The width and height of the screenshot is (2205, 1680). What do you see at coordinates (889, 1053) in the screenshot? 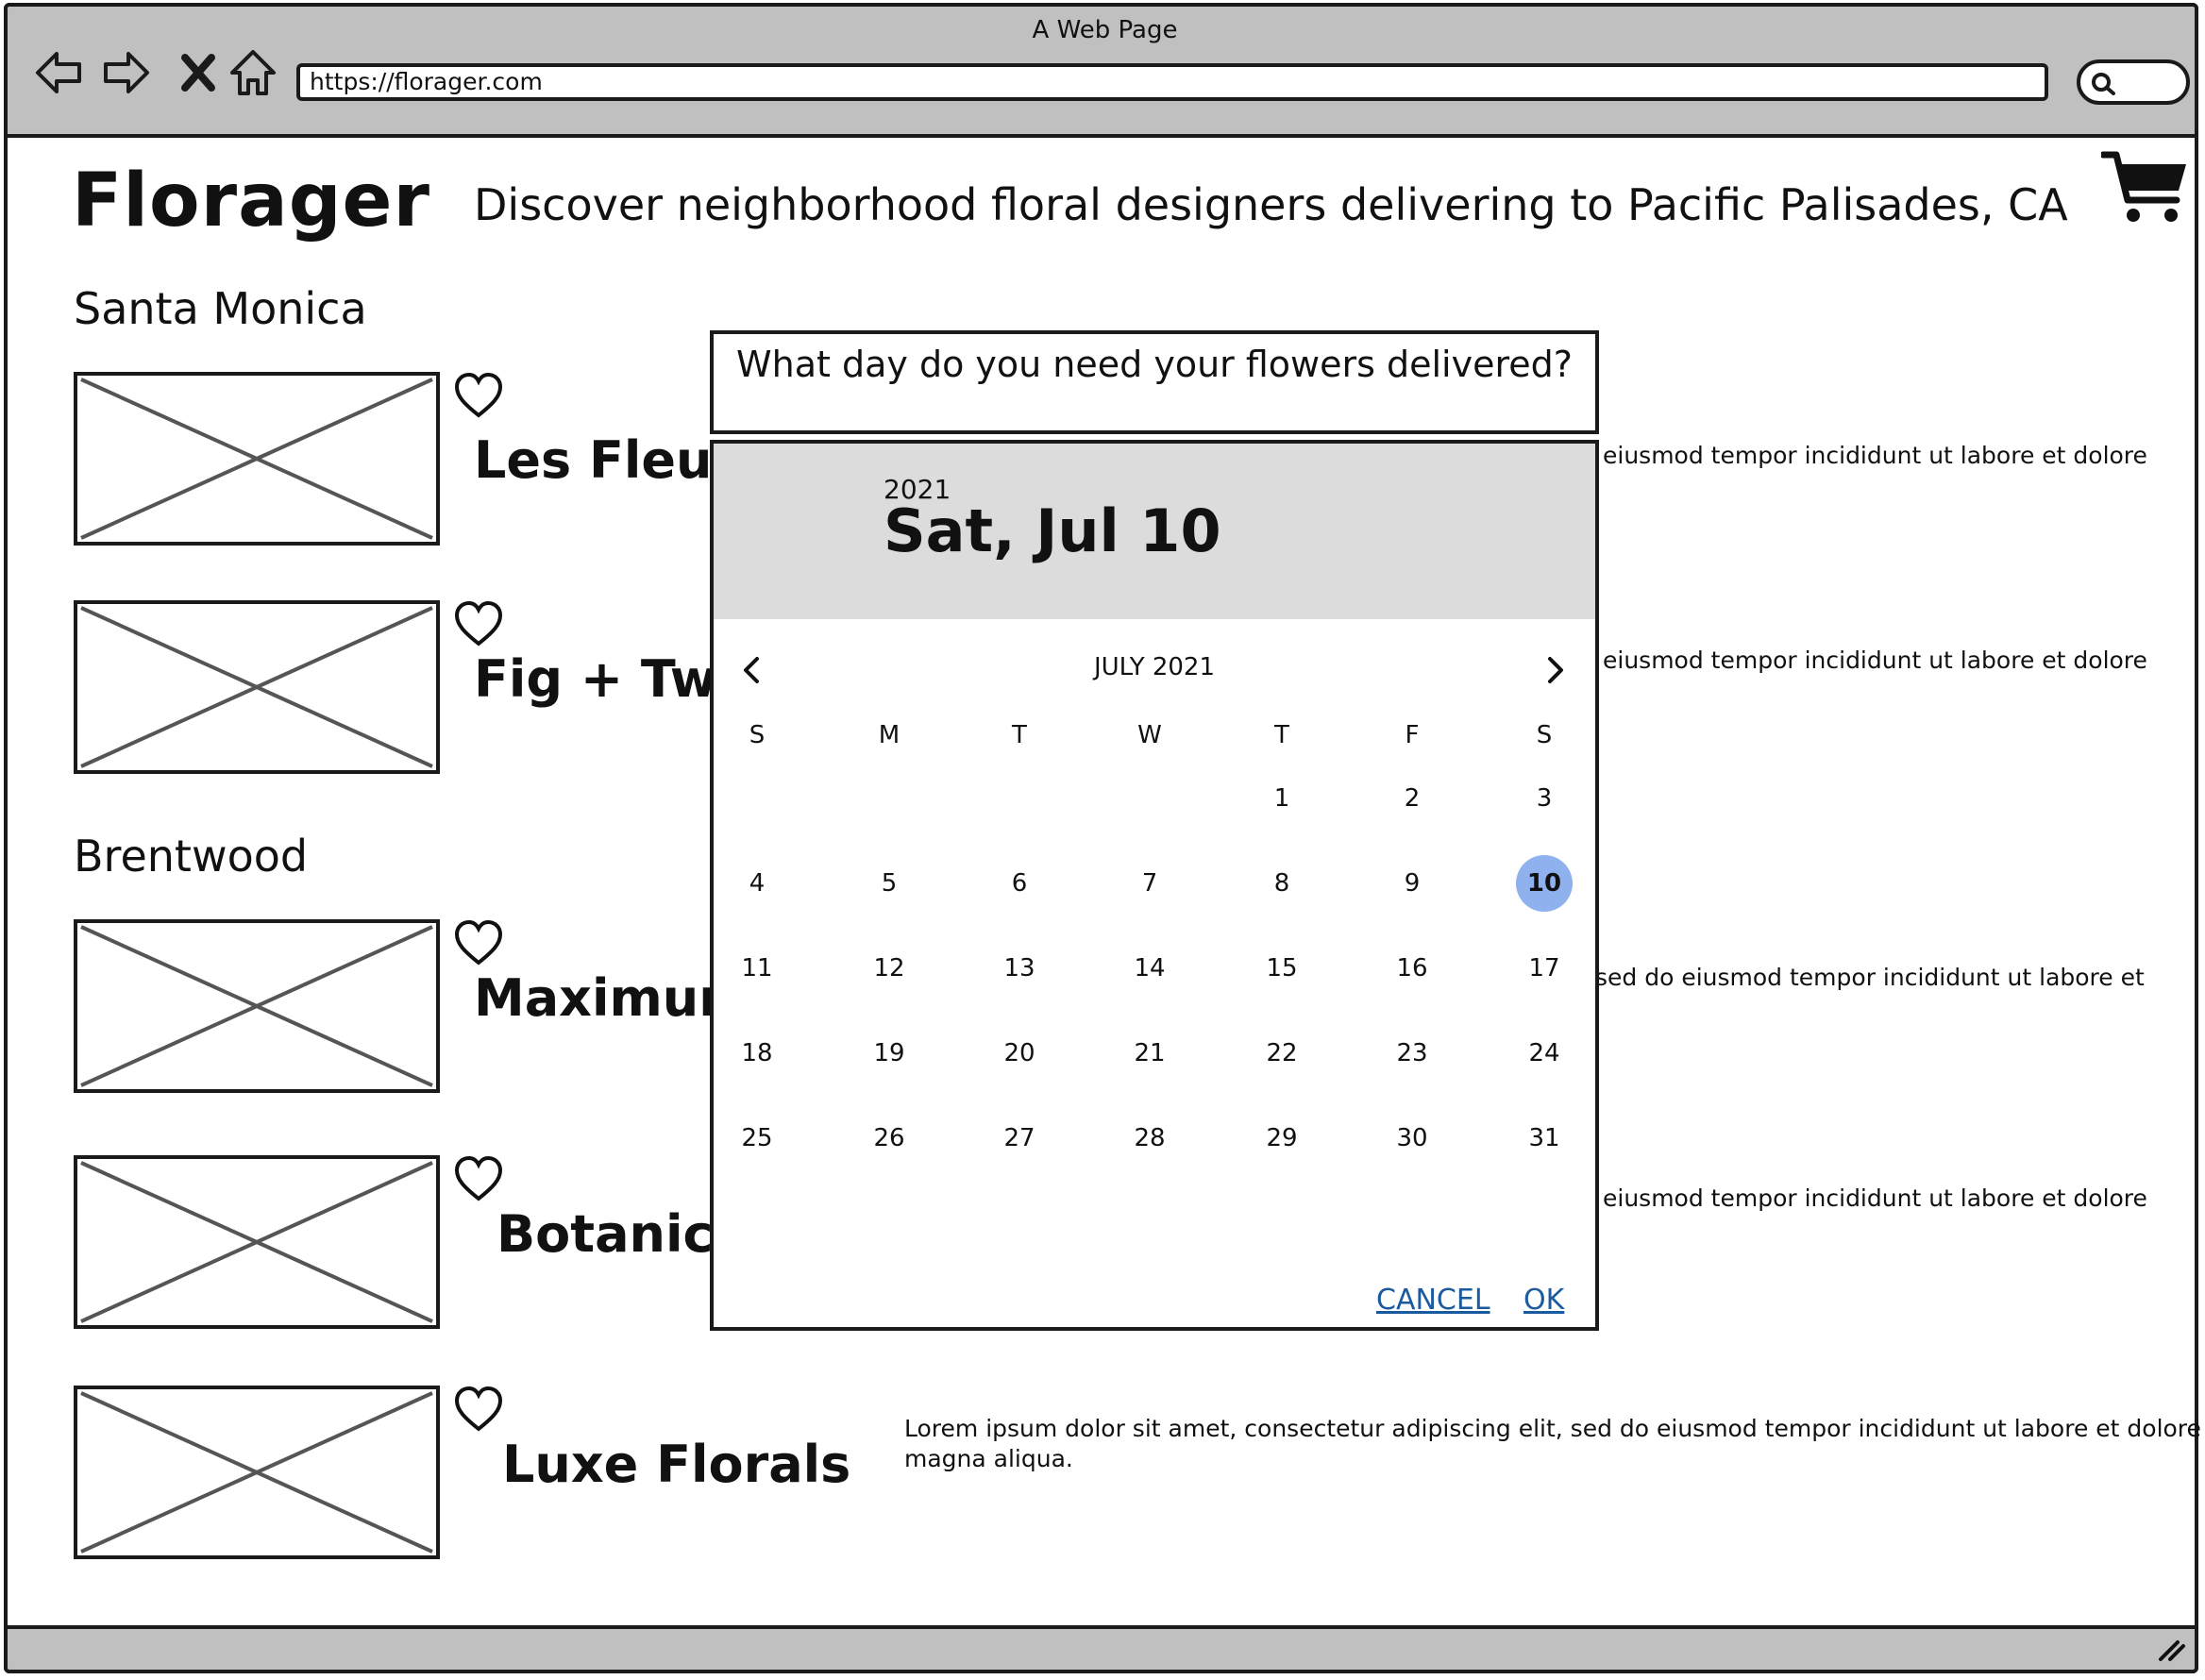
I see `calendar-day: 19` at bounding box center [889, 1053].